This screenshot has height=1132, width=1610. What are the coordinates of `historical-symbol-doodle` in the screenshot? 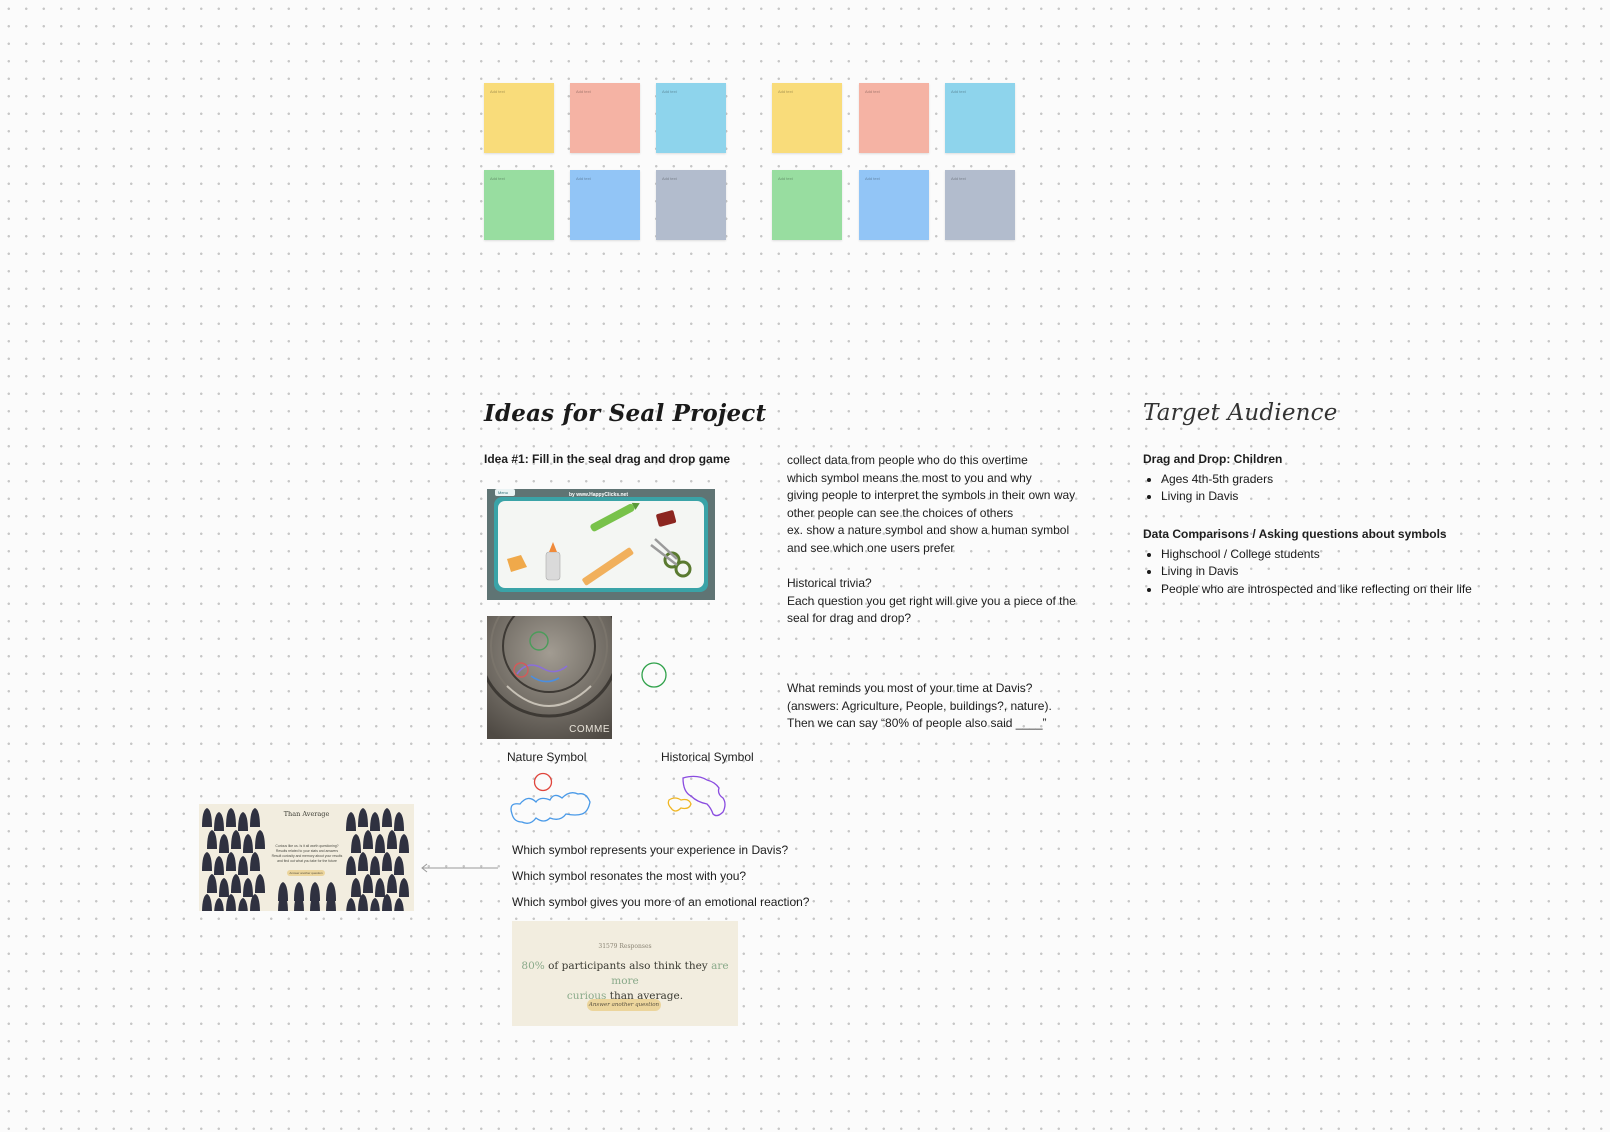 It's located at (702, 799).